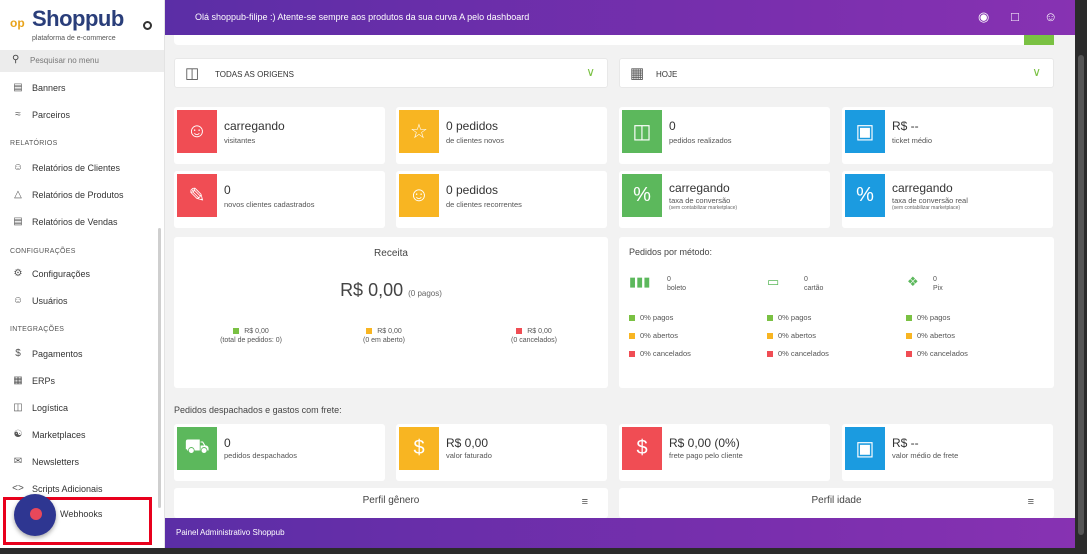 This screenshot has width=1087, height=554. Describe the element at coordinates (865, 195) in the screenshot. I see `conversion-real-icon: %` at that location.